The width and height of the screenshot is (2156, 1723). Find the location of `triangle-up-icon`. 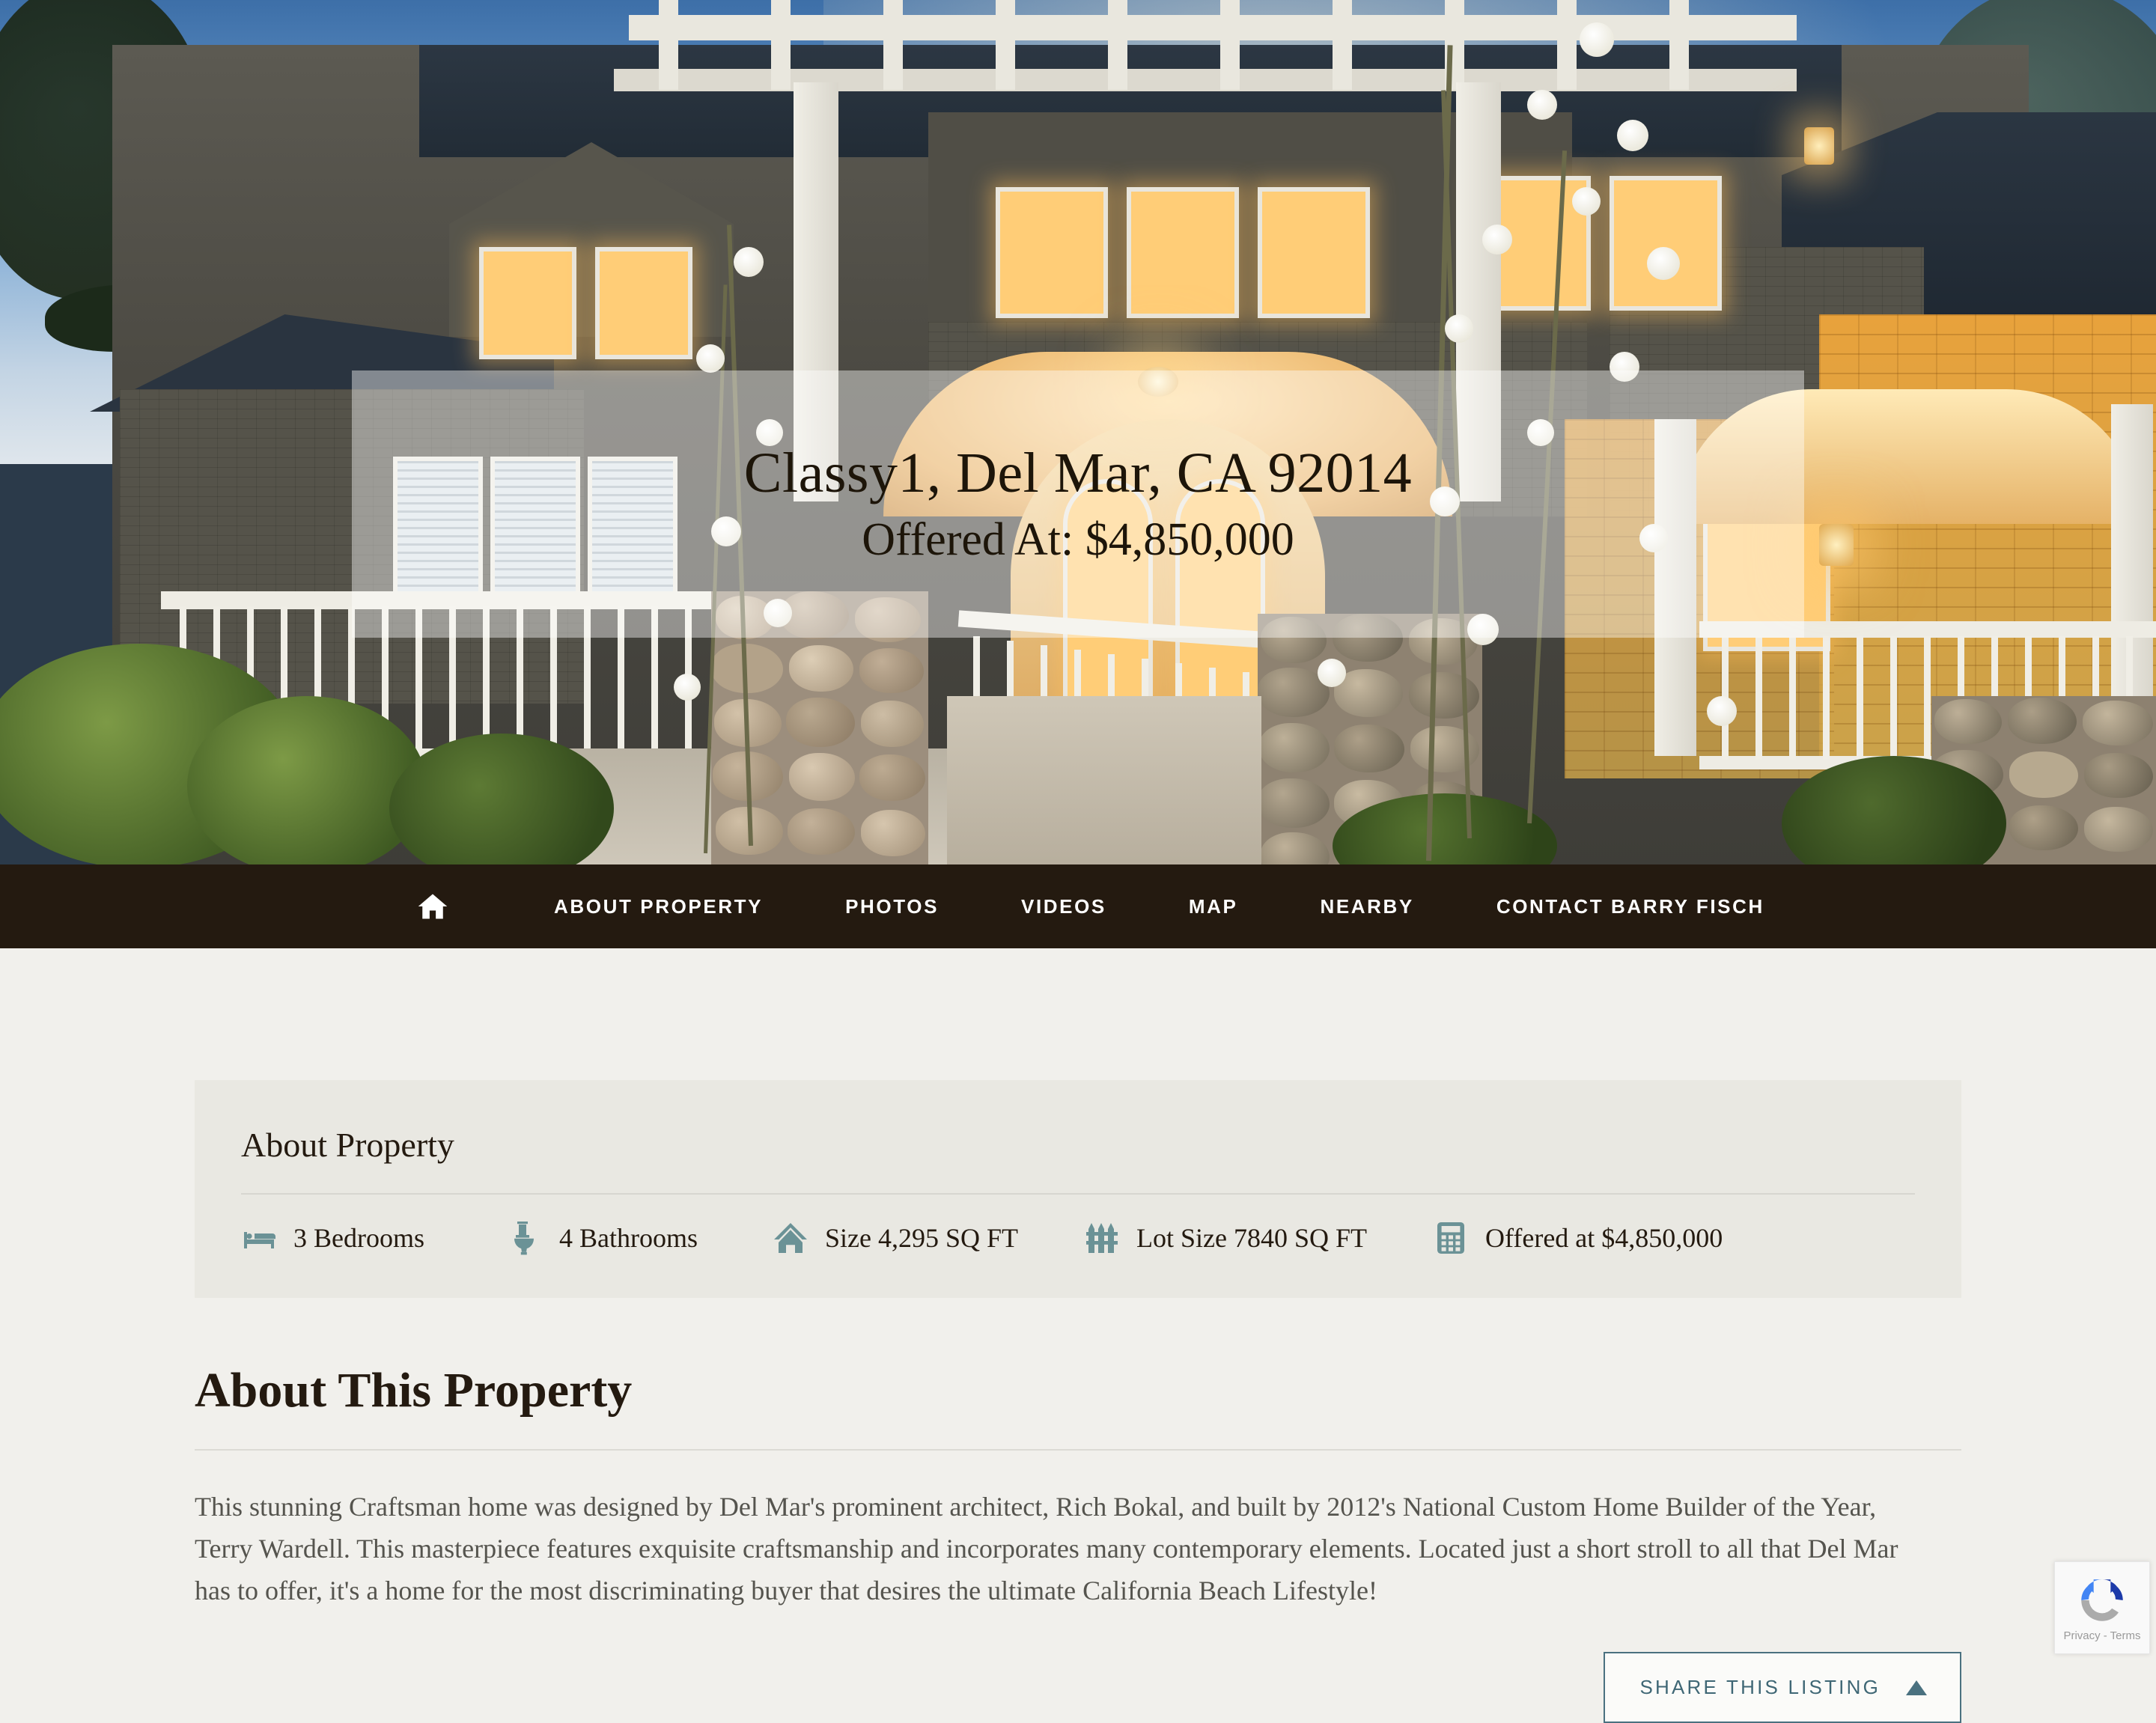

triangle-up-icon is located at coordinates (1916, 1688).